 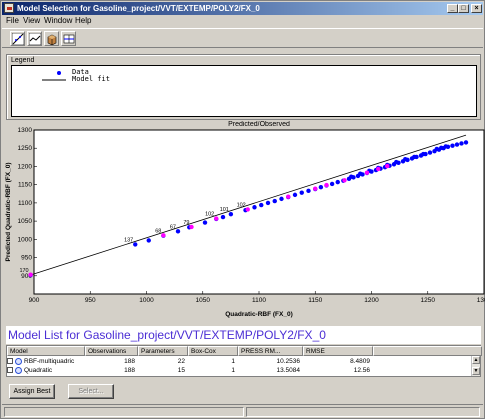 What do you see at coordinates (146, 300) in the screenshot?
I see `x-tick-label: 1000` at bounding box center [146, 300].